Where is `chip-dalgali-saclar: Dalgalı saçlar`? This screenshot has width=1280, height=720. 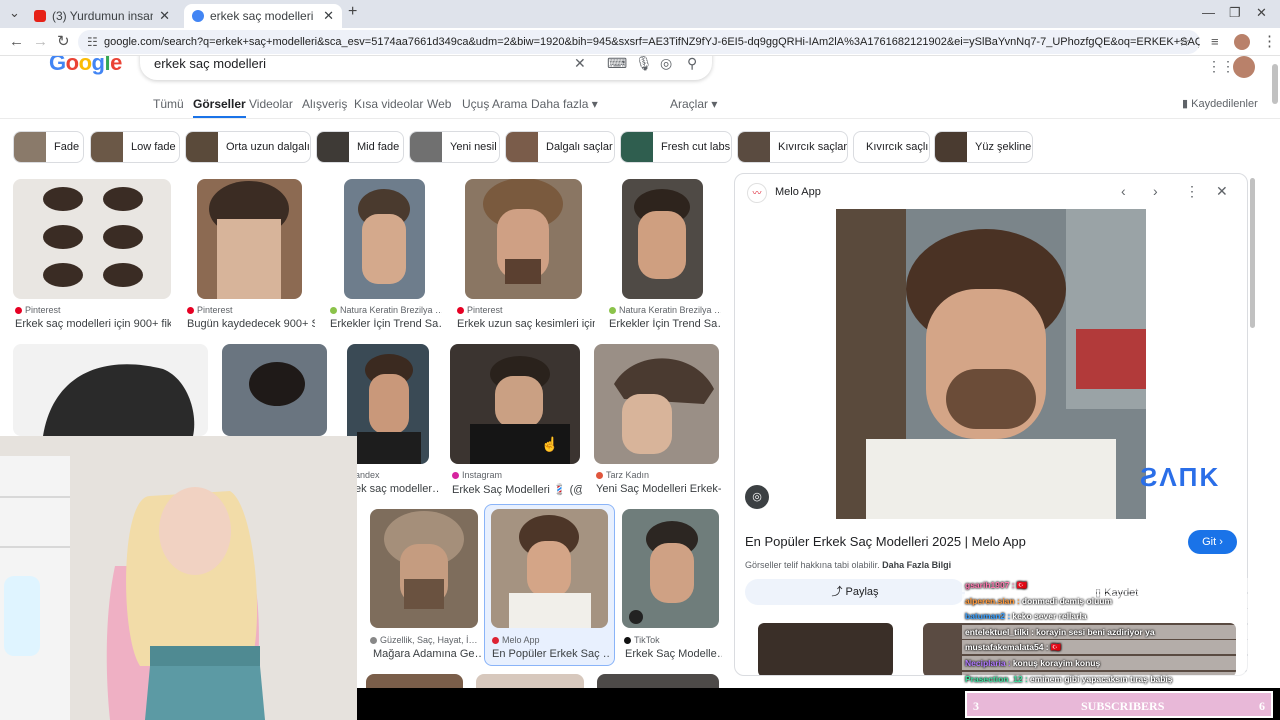 chip-dalgali-saclar: Dalgalı saçlar is located at coordinates (560, 147).